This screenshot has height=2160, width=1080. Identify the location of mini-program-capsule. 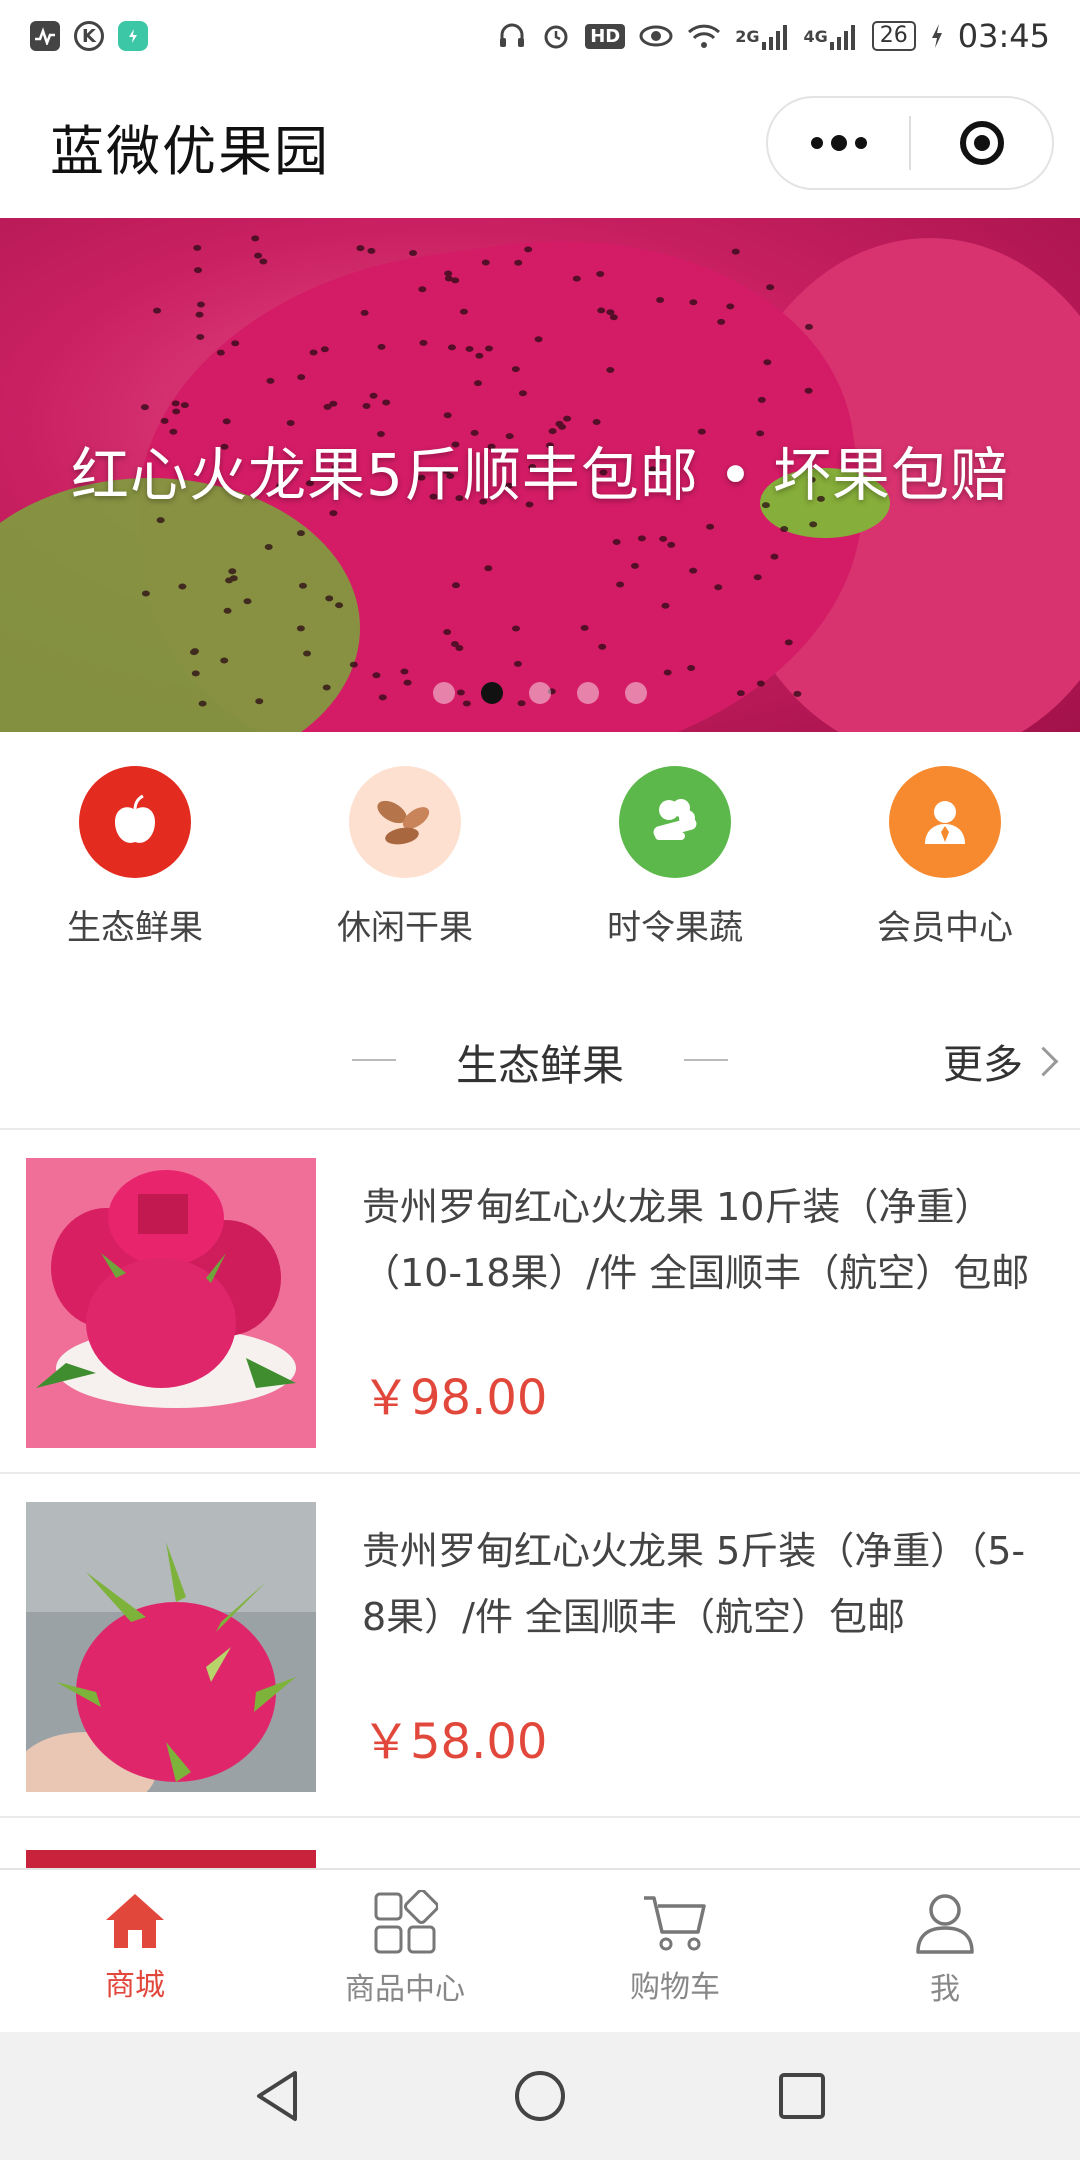
(910, 143).